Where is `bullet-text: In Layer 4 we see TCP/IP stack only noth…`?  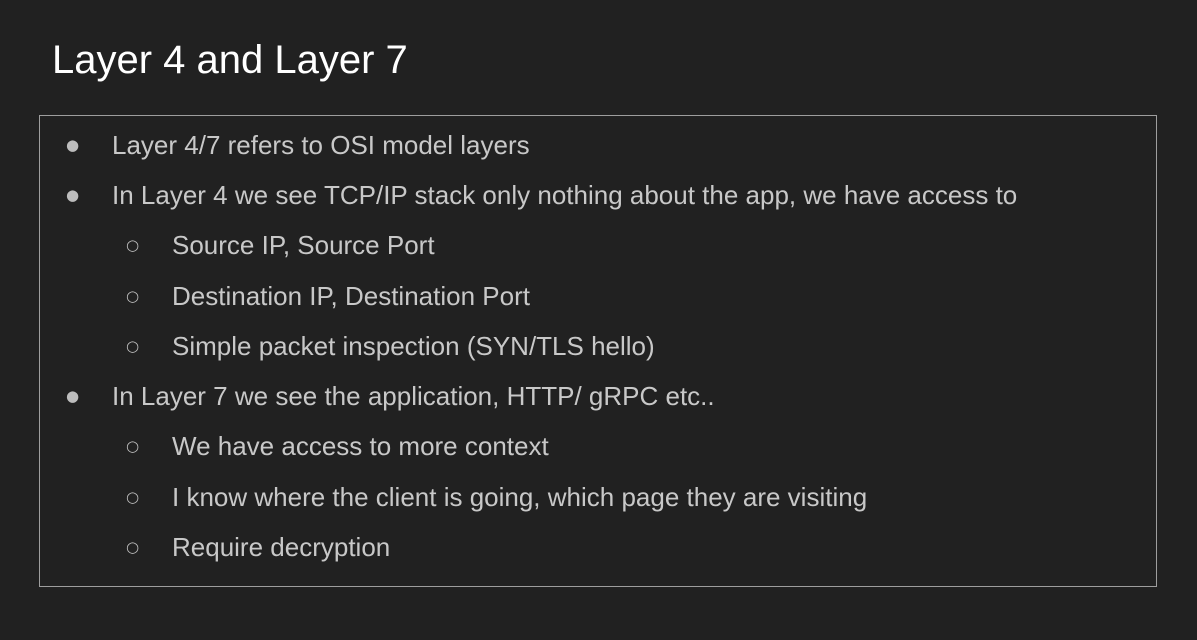
bullet-text: In Layer 4 we see TCP/IP stack only noth… is located at coordinates (565, 195).